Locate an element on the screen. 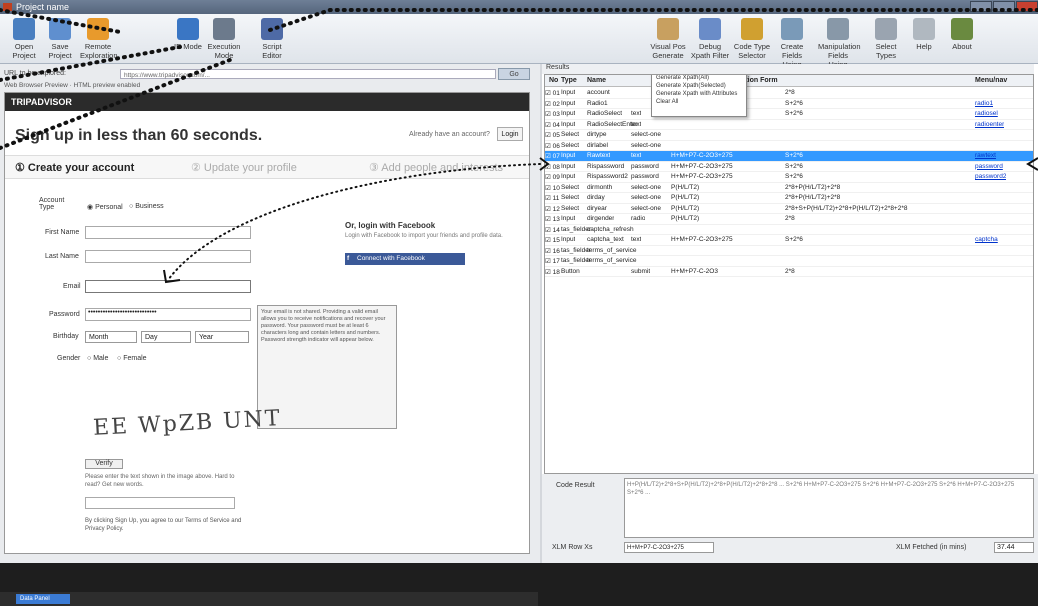 The width and height of the screenshot is (1038, 606). step-2: ② Update your profile is located at coordinates (244, 167).